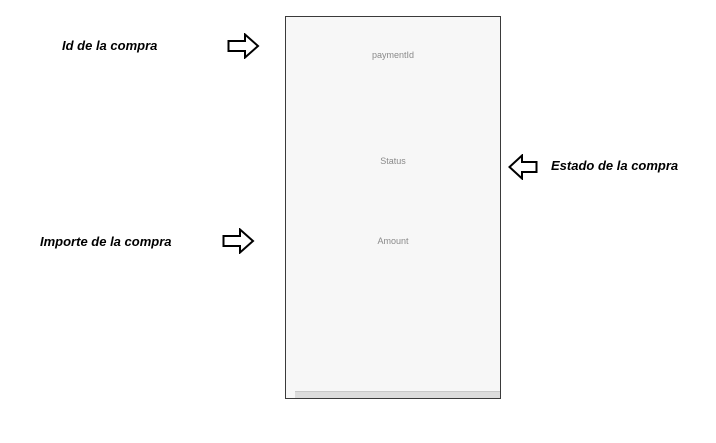 Image resolution: width=716 pixels, height=443 pixels. I want to click on status-text: Status, so click(393, 161).